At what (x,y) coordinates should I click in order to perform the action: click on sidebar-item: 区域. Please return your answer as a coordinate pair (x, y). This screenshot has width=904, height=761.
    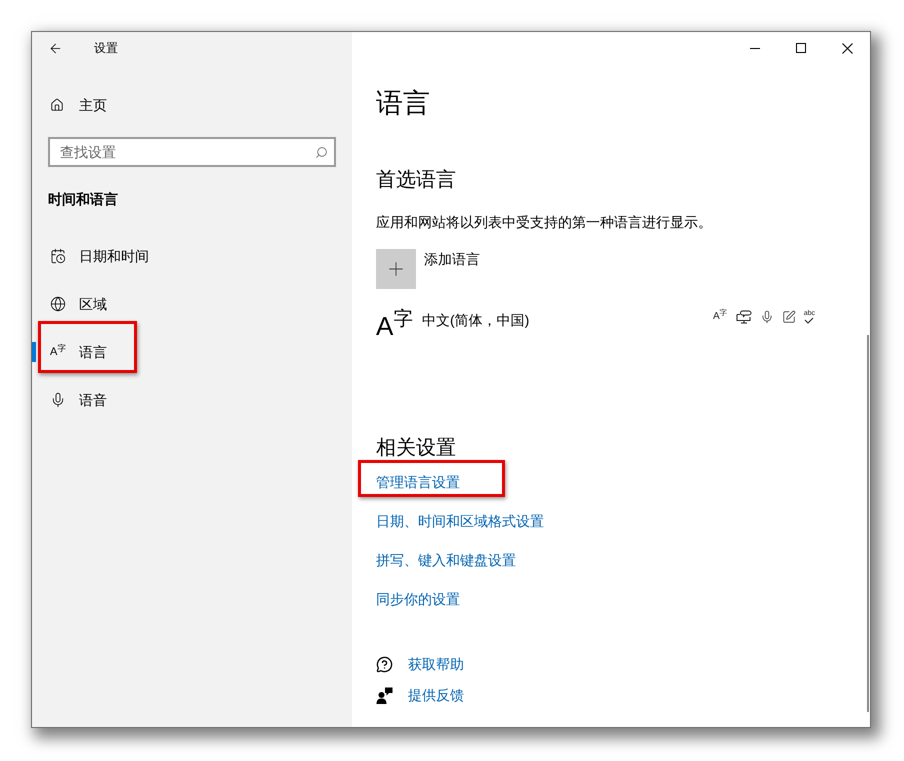
    Looking at the image, I should click on (192, 304).